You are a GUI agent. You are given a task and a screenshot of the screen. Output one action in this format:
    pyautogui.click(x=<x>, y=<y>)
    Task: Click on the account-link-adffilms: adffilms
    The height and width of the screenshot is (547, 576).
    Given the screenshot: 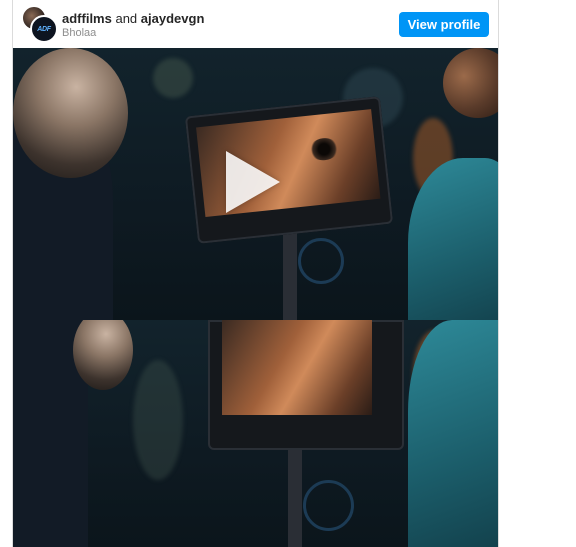 What is the action you would take?
    pyautogui.click(x=87, y=18)
    